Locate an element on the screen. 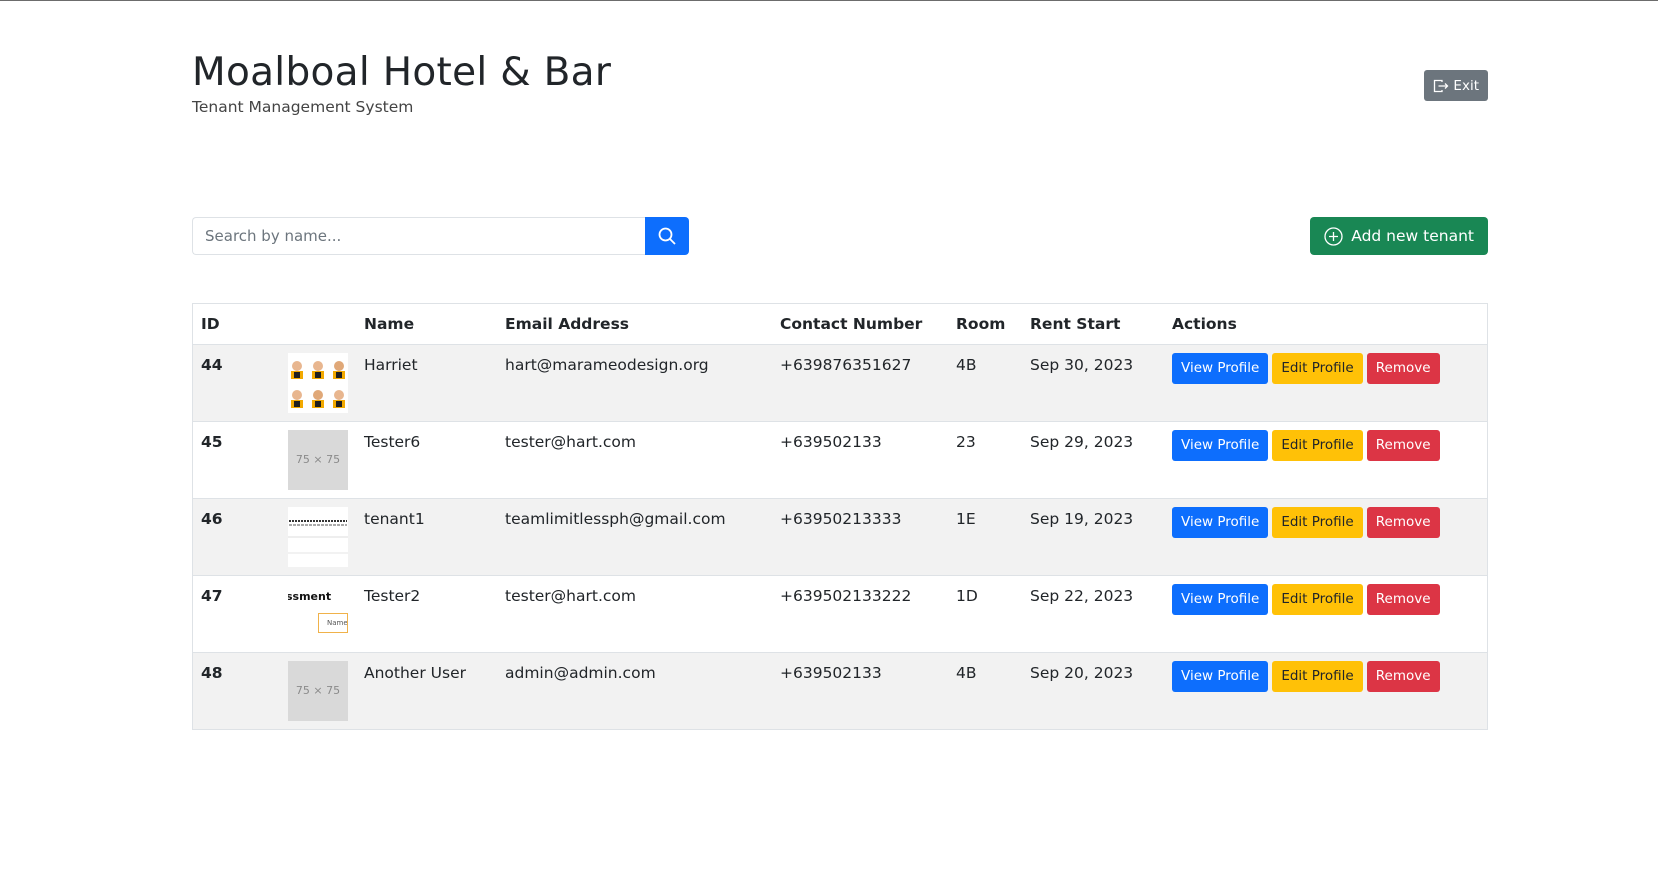 The height and width of the screenshot is (887, 1658). top-border is located at coordinates (829, 0).